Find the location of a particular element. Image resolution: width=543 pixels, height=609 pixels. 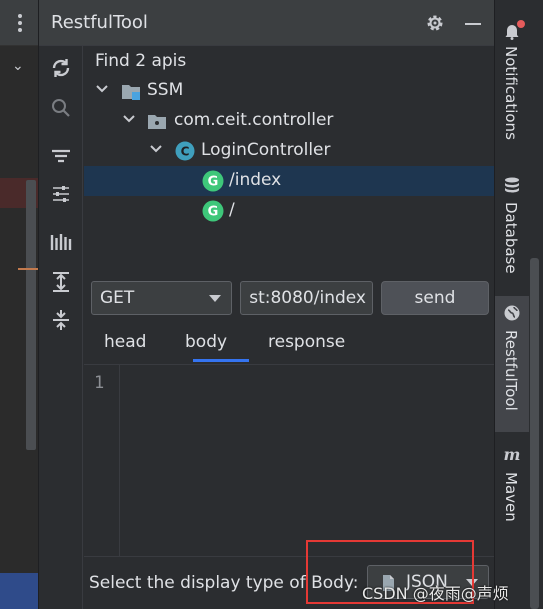

url-input: st:8080/index is located at coordinates (306, 298).